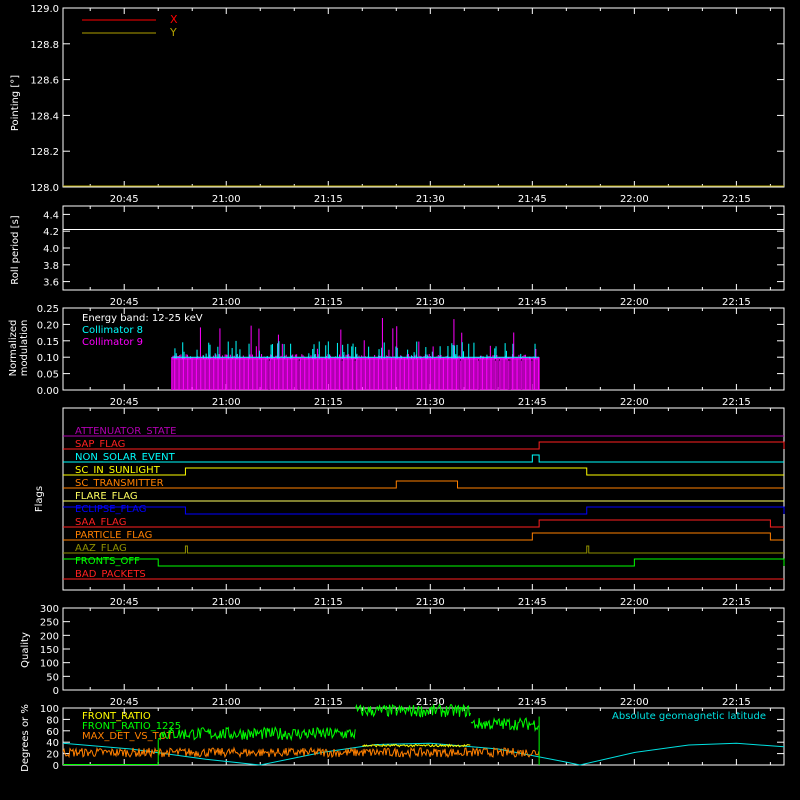 This screenshot has width=800, height=800. What do you see at coordinates (112, 342) in the screenshot?
I see `legend-label-collimator-9: Collimator 9` at bounding box center [112, 342].